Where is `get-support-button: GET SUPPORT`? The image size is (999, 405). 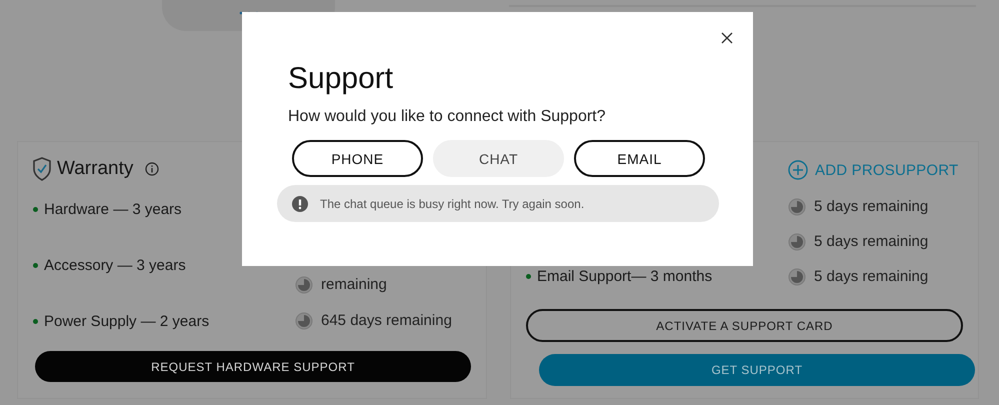
get-support-button: GET SUPPORT is located at coordinates (757, 370).